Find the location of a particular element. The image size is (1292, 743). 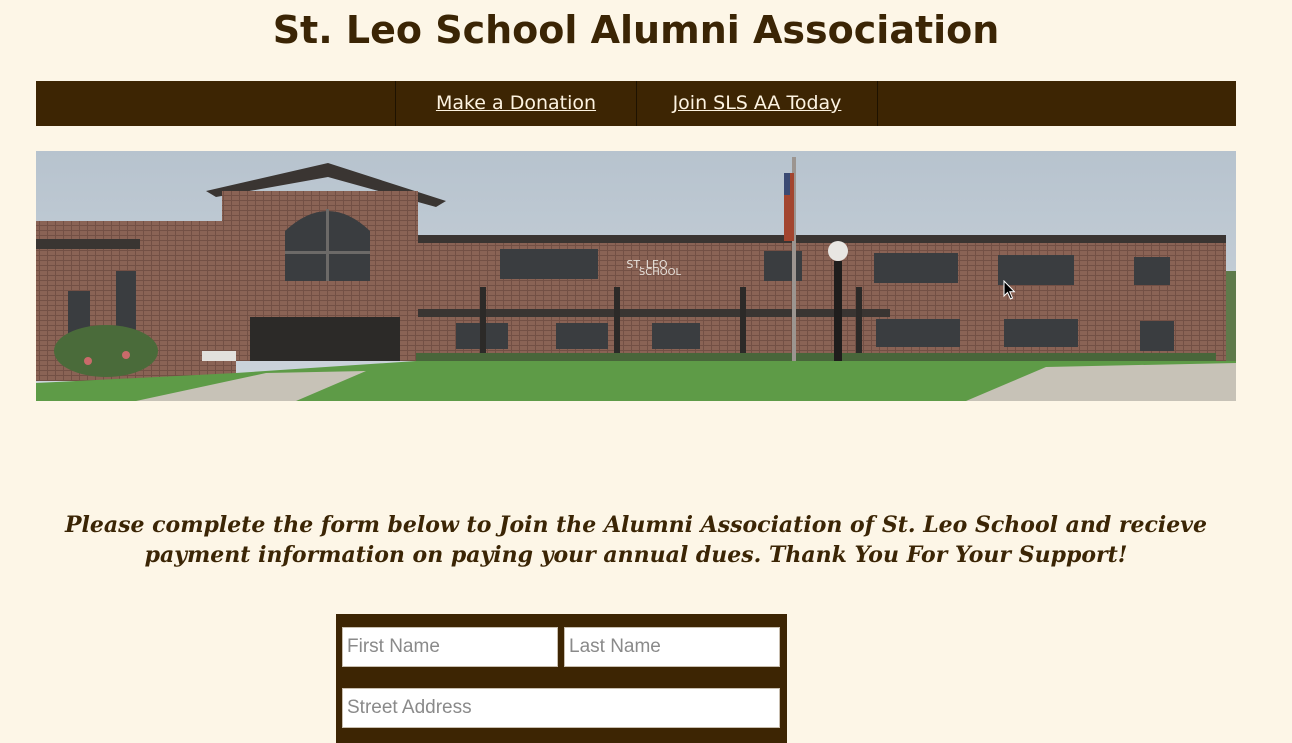

sign-line2: SCHOOL is located at coordinates (660, 272).